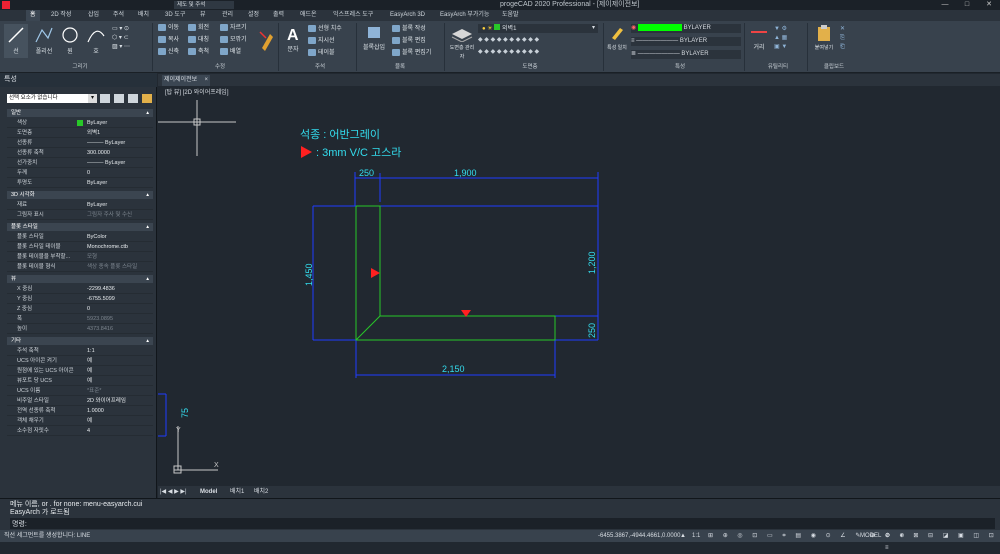 This screenshot has width=1000, height=554. What do you see at coordinates (119, 329) in the screenshot?
I see `property-value: 4373.8416` at bounding box center [119, 329].